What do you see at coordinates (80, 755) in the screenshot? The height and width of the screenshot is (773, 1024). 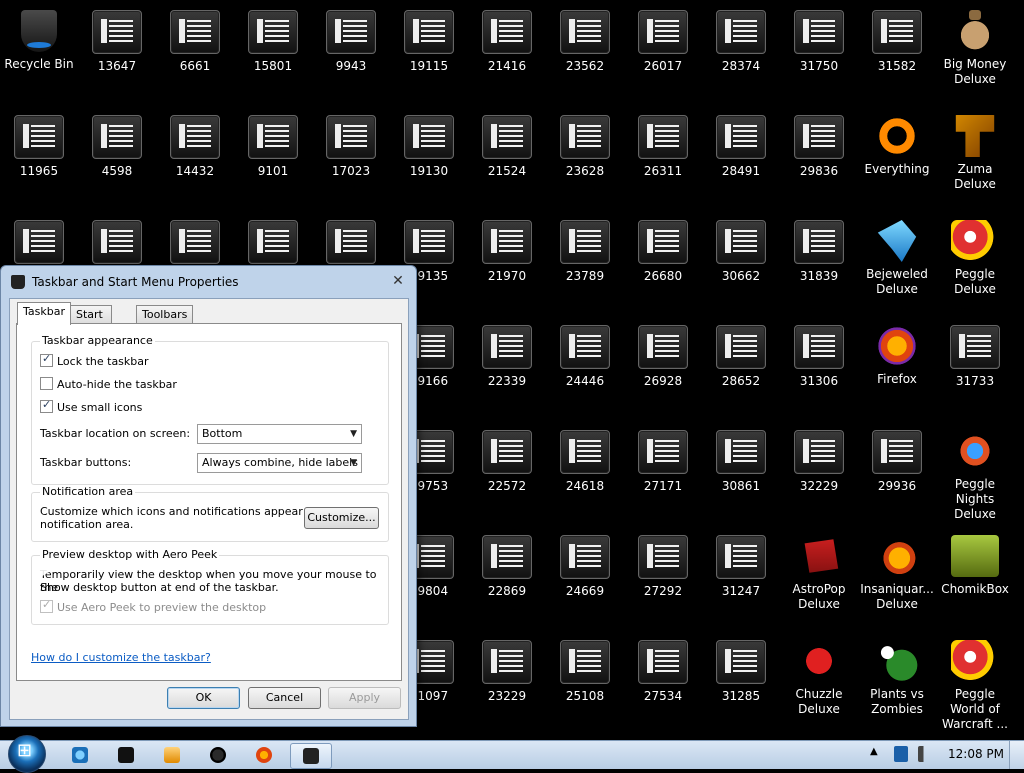 I see `taskbar-ie` at bounding box center [80, 755].